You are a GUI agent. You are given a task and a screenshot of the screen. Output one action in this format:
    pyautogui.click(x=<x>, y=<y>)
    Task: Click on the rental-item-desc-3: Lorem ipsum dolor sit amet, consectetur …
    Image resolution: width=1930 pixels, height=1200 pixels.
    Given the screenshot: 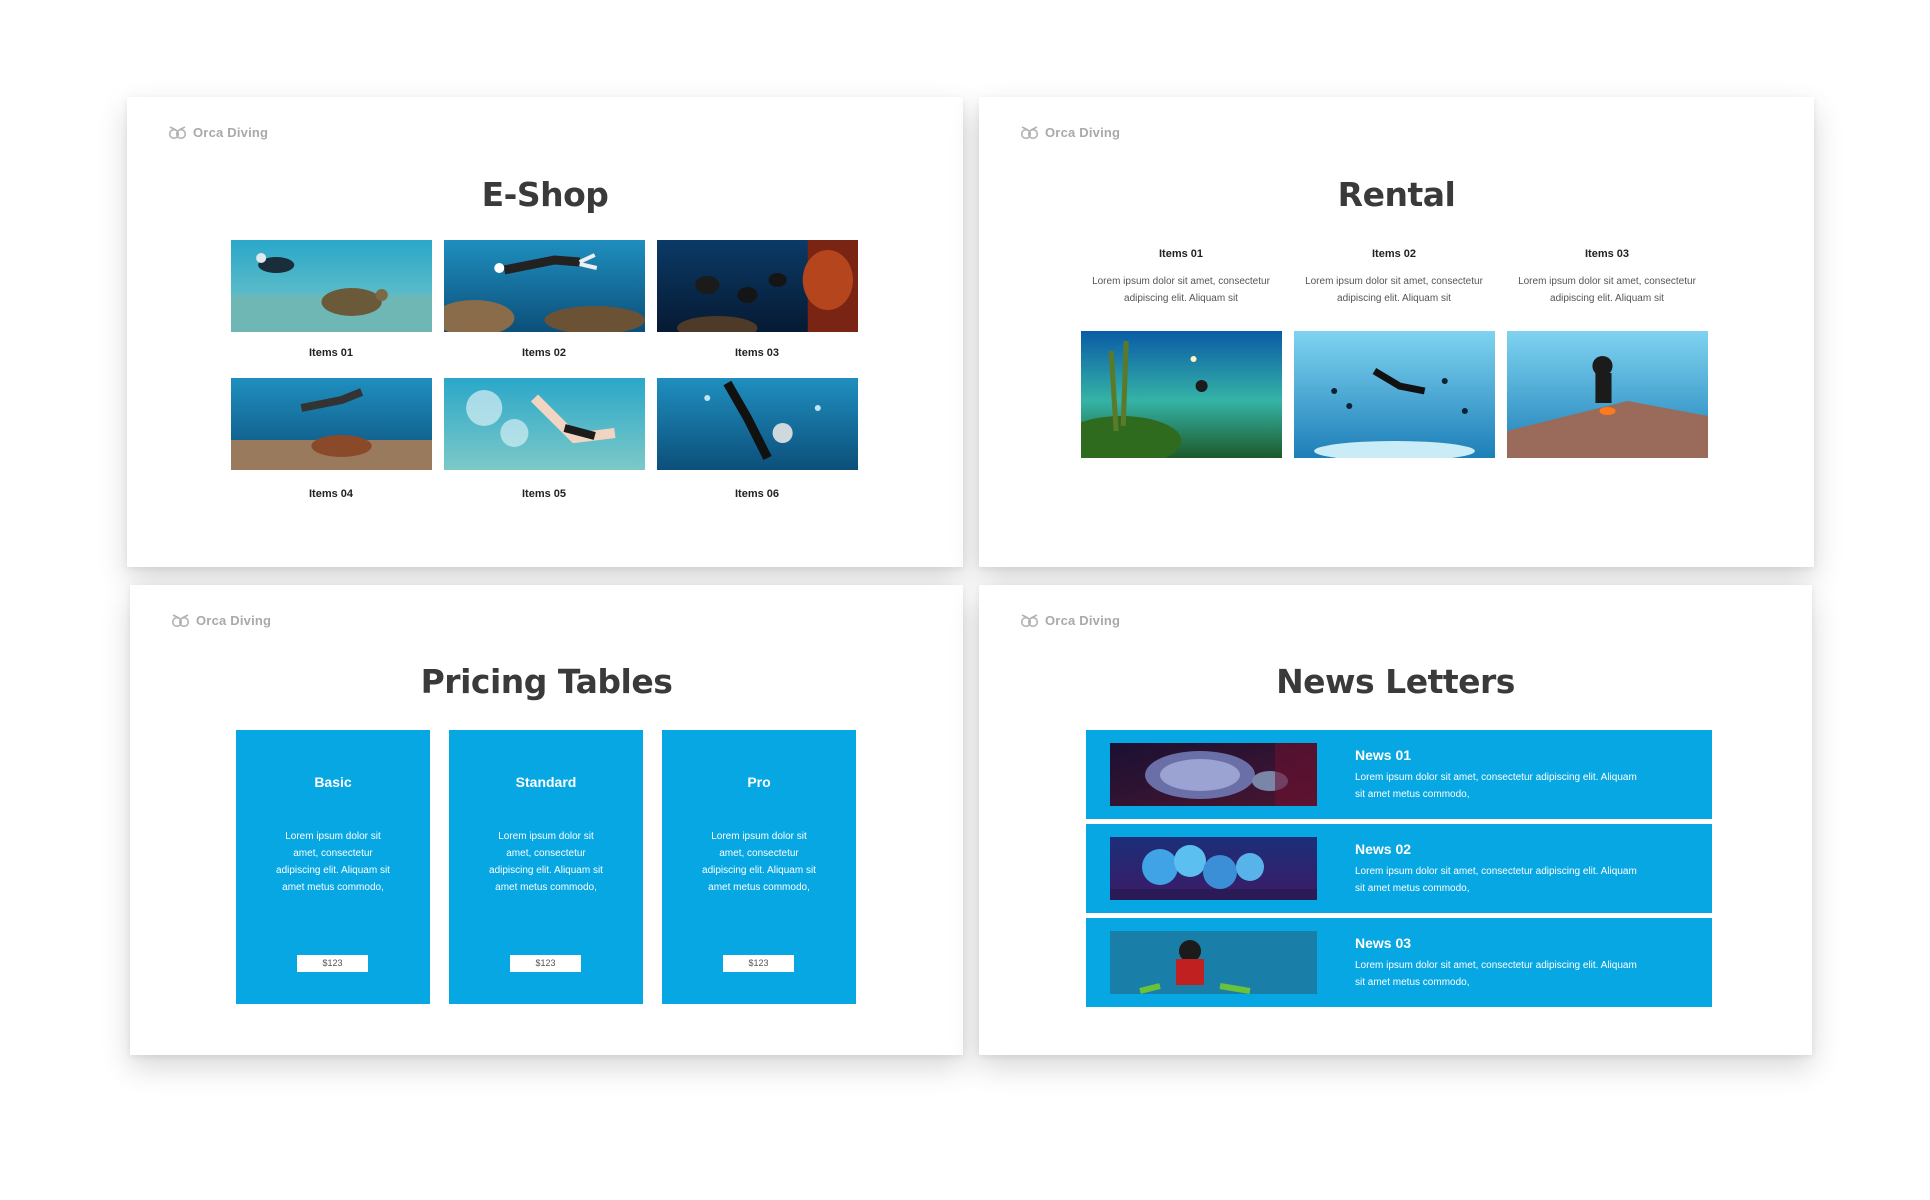 What is the action you would take?
    pyautogui.click(x=1607, y=290)
    